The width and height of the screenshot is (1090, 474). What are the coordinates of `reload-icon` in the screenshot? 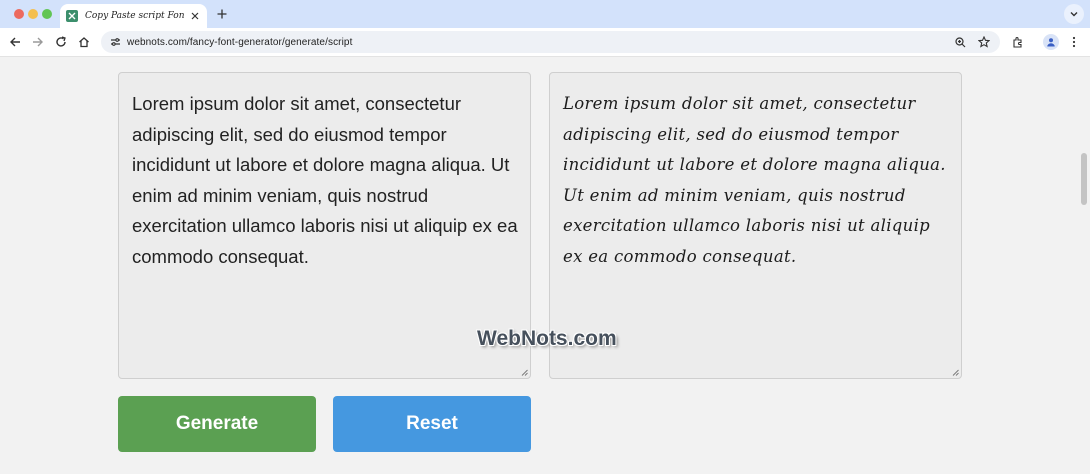 It's located at (61, 42).